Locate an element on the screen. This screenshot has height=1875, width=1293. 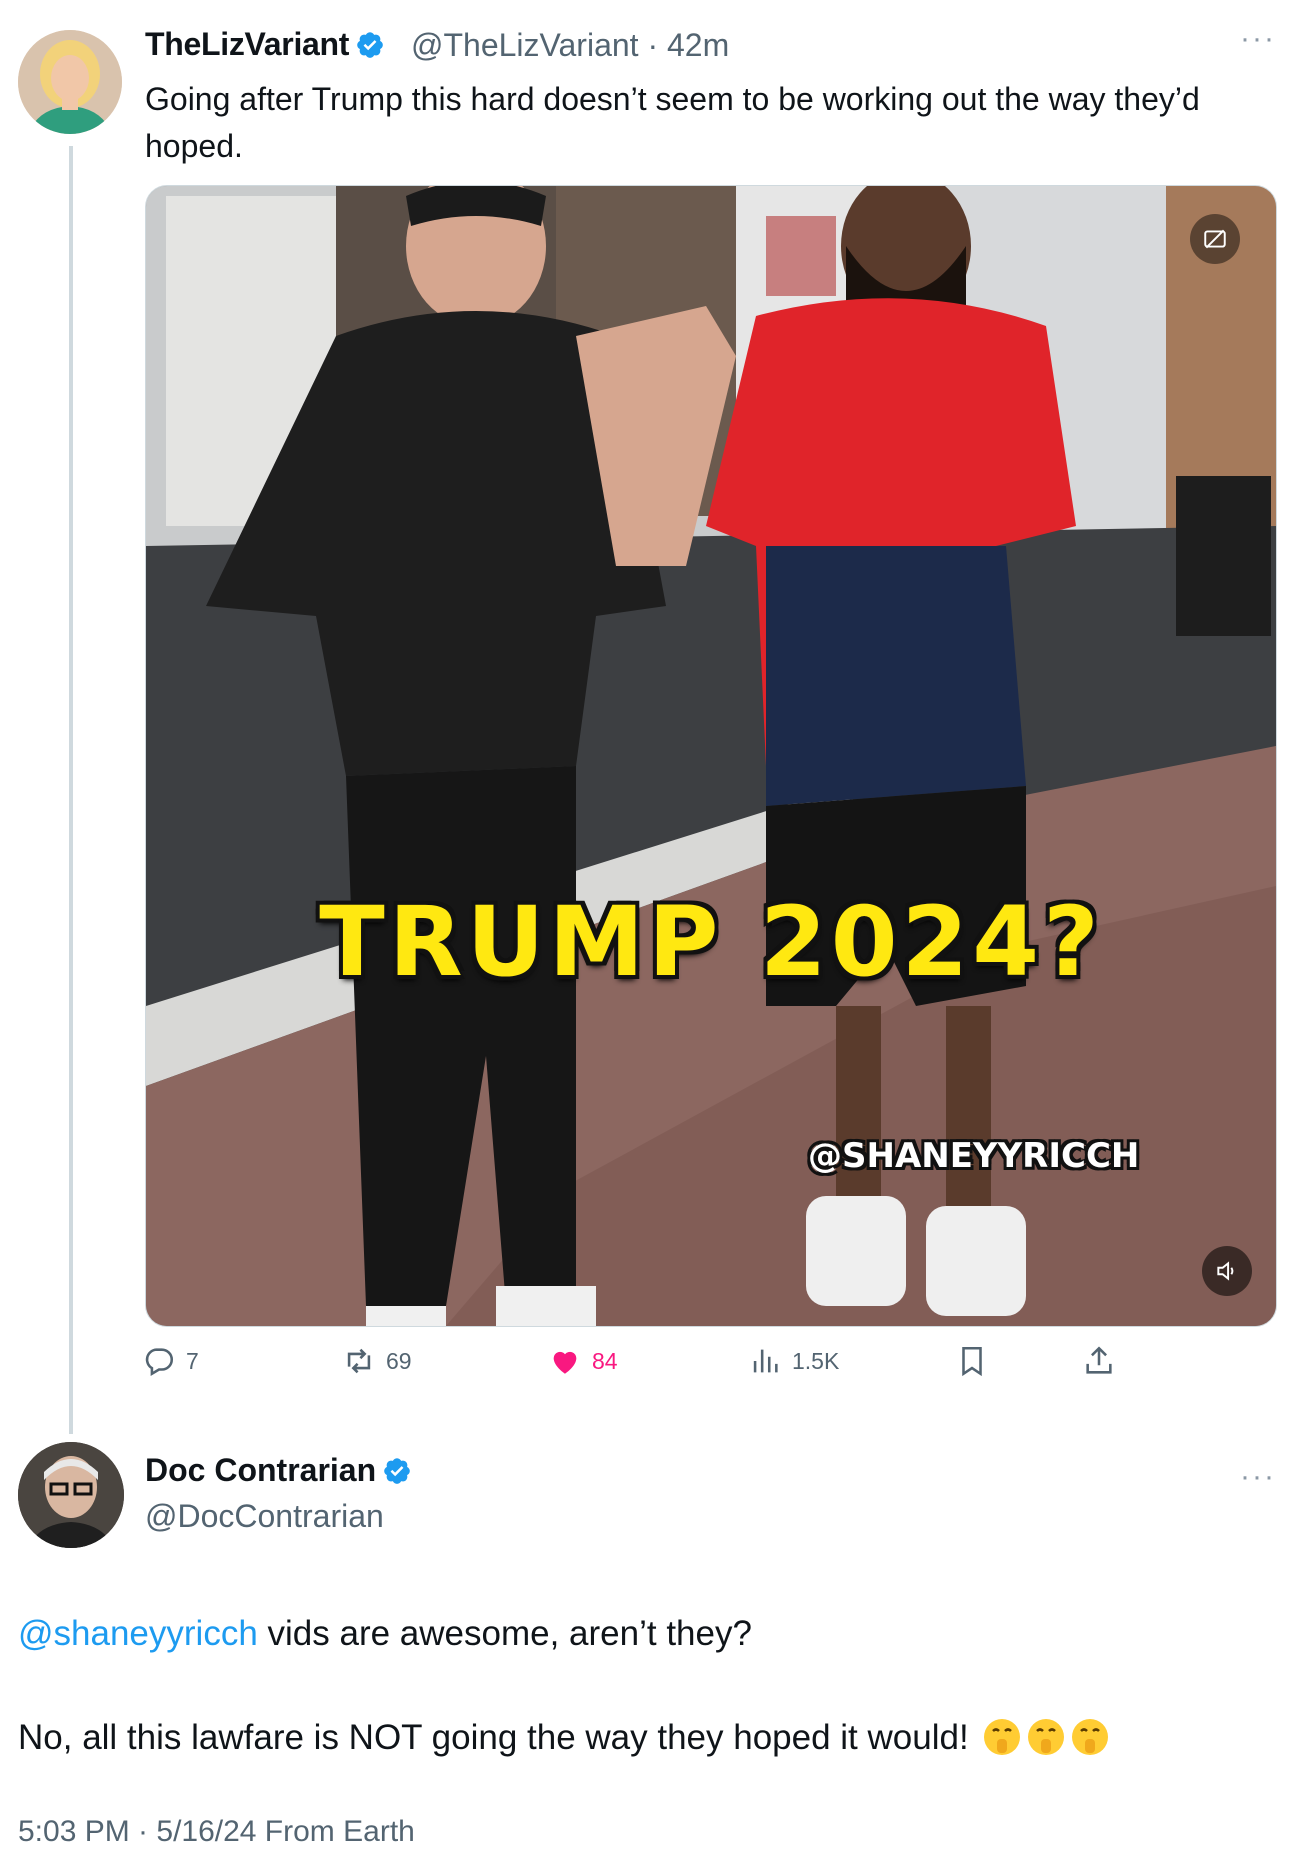
author-handle: @TheLizVariant is located at coordinates (525, 45).